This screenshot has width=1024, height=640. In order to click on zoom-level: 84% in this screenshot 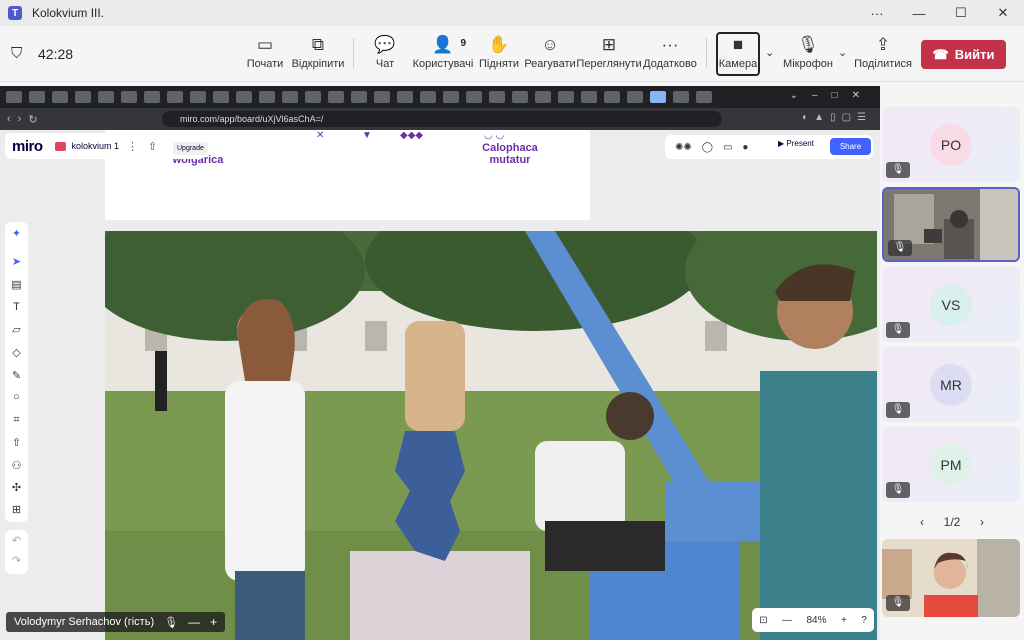, I will do `click(816, 620)`.